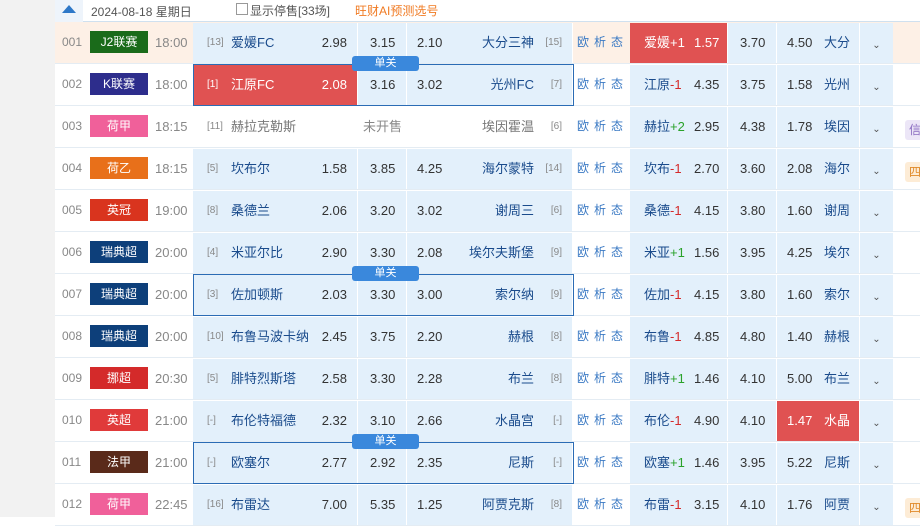 The height and width of the screenshot is (531, 920). What do you see at coordinates (275, 379) in the screenshot?
I see `home-odds-cell: [5] 腓特烈斯塔 2.58` at bounding box center [275, 379].